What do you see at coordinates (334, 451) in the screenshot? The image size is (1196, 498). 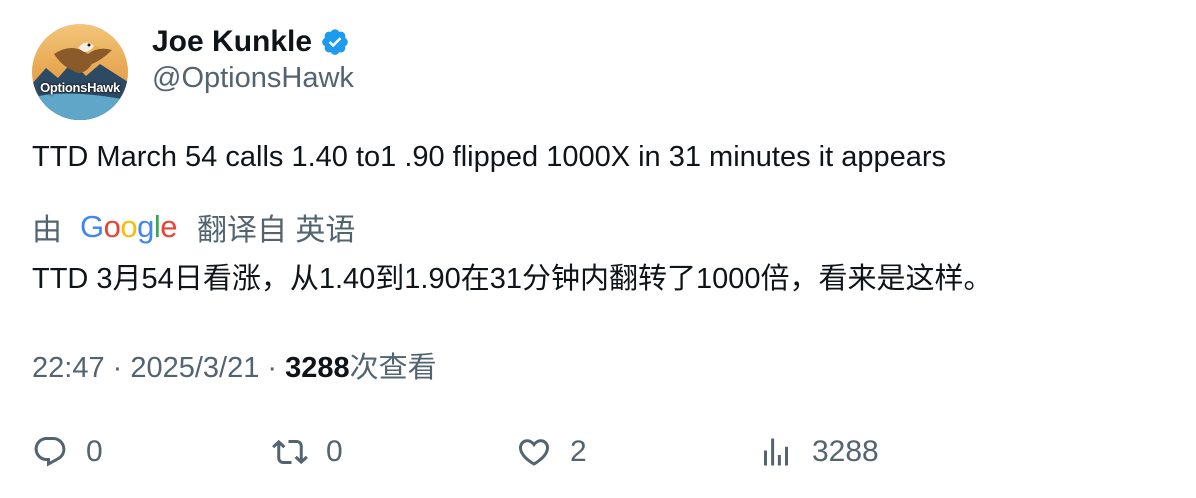 I see `retweet-count: 0` at bounding box center [334, 451].